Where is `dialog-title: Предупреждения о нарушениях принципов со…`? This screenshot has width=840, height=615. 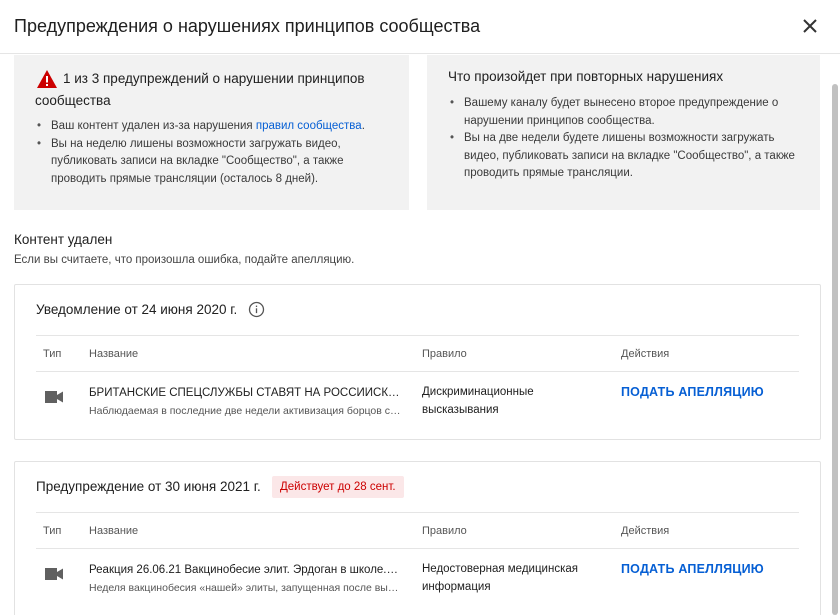
dialog-title: Предупреждения о нарушениях принципов со… is located at coordinates (247, 26).